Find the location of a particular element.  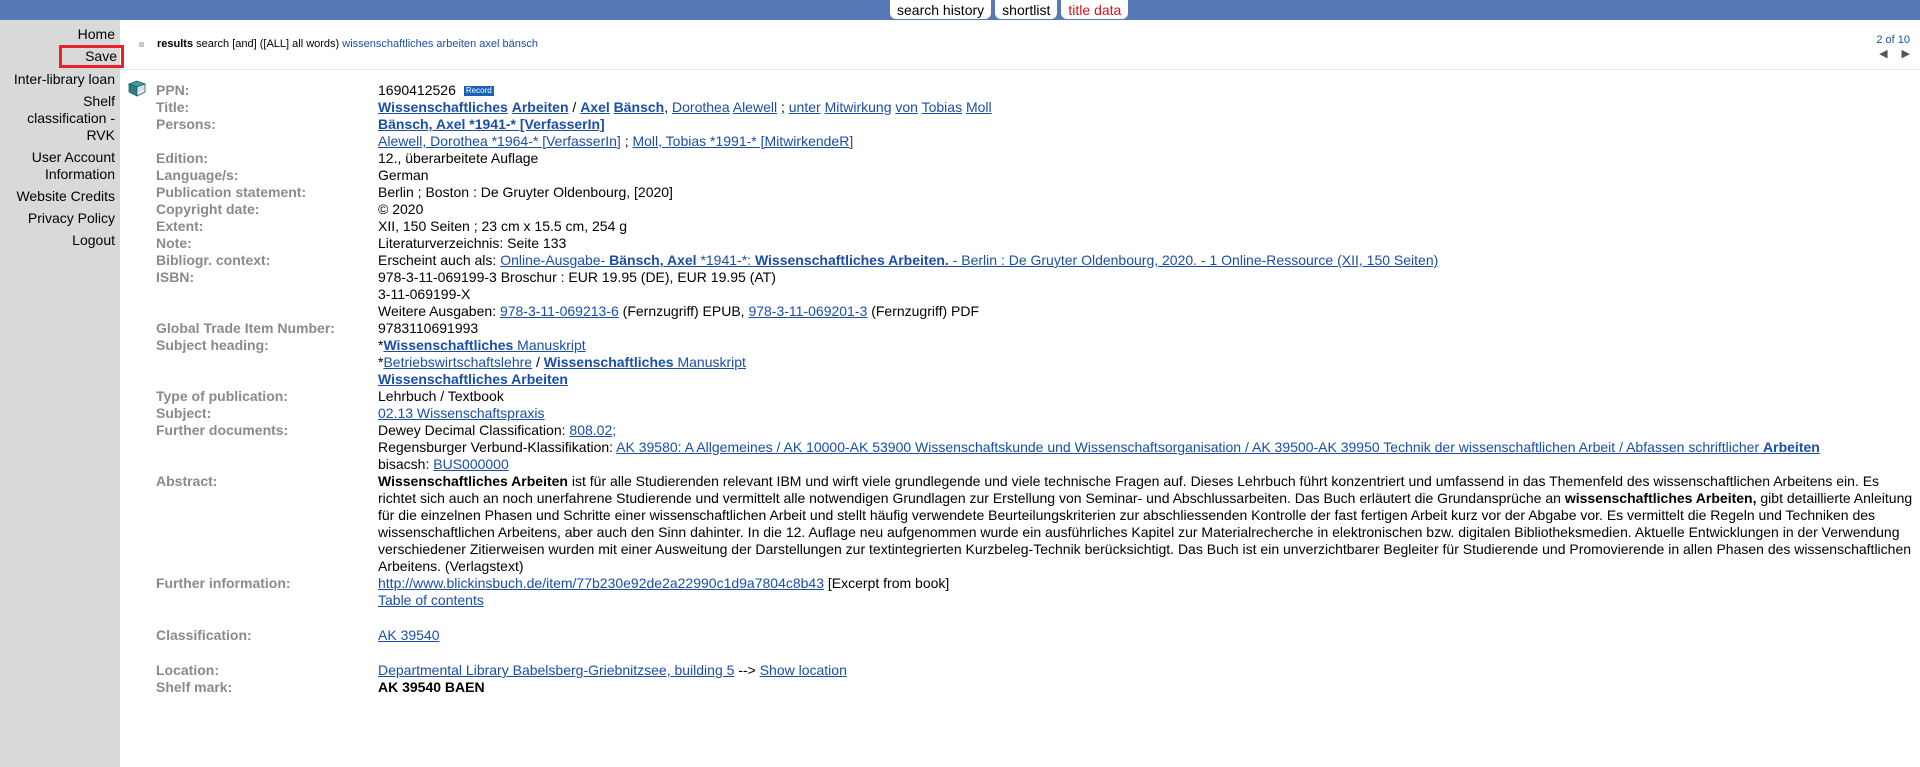

table-of-contents-link: Table of contents is located at coordinates (431, 600).